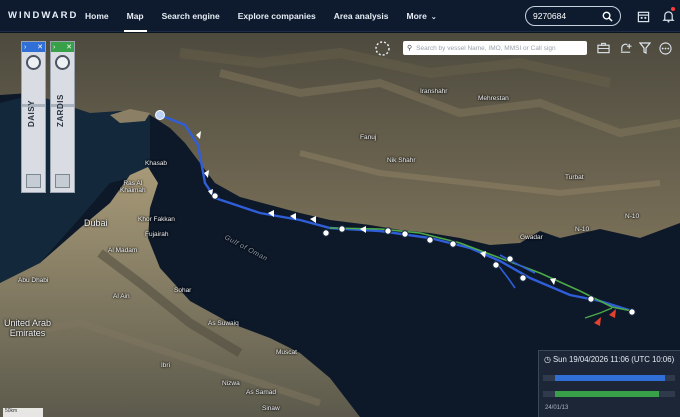 This screenshot has width=680, height=417. I want to click on map-label-nikshahr: Nik Shahr, so click(401, 160).